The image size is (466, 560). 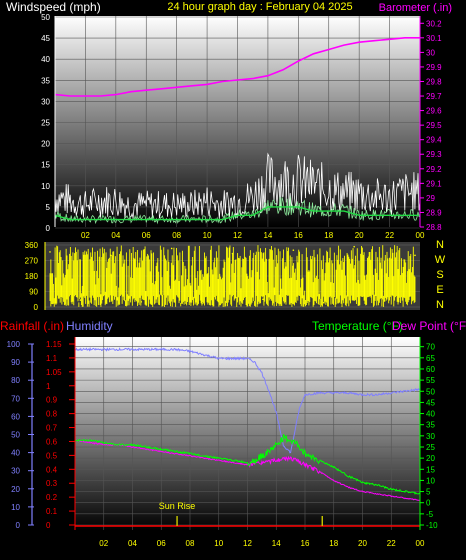 I want to click on rainfall-tick-label: 0.8, so click(x=52, y=414).